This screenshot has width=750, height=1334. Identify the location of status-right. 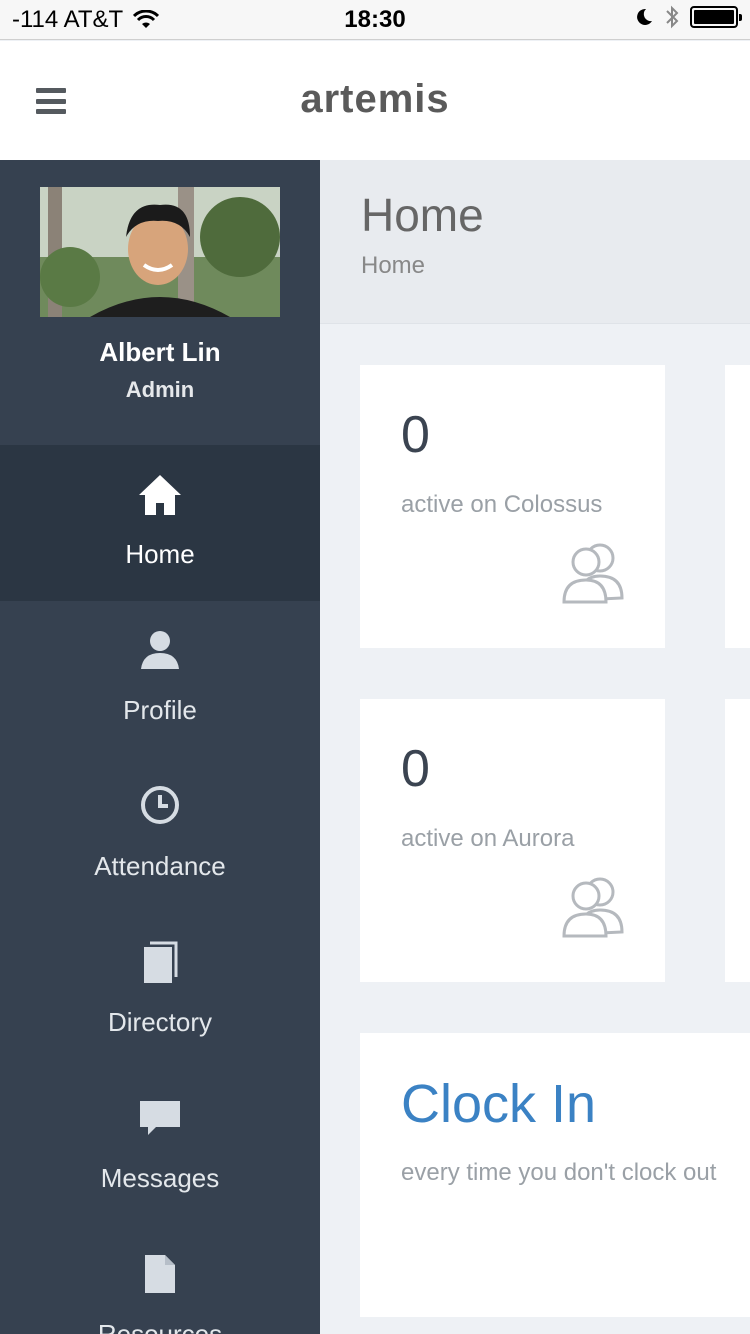
(688, 17).